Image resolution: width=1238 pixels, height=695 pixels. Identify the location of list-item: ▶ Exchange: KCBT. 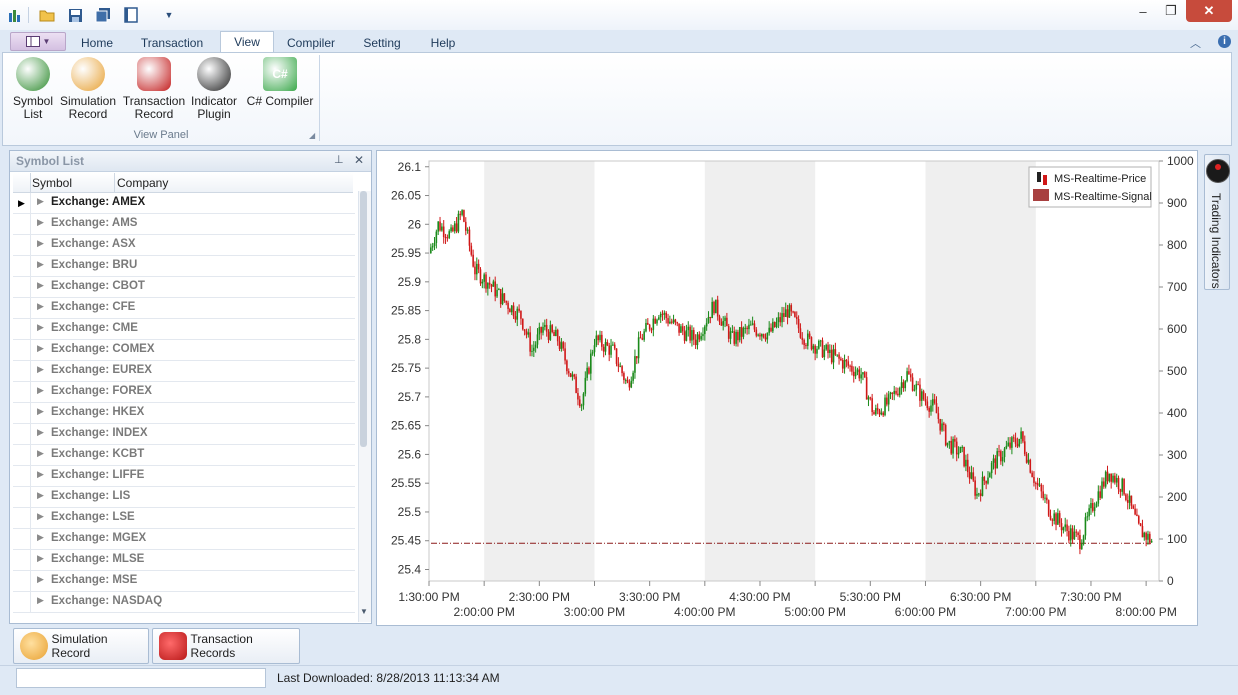
(184, 455).